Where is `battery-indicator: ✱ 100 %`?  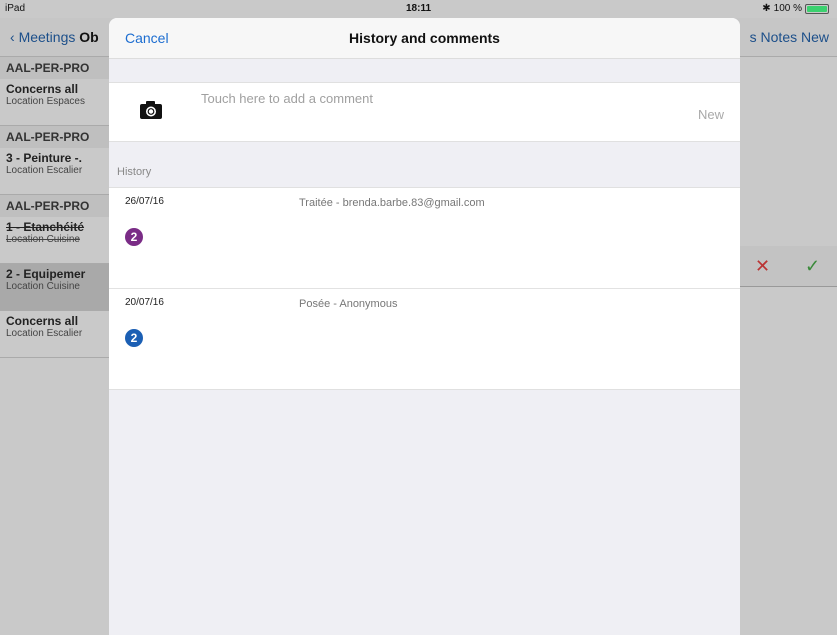 battery-indicator: ✱ 100 % is located at coordinates (795, 8).